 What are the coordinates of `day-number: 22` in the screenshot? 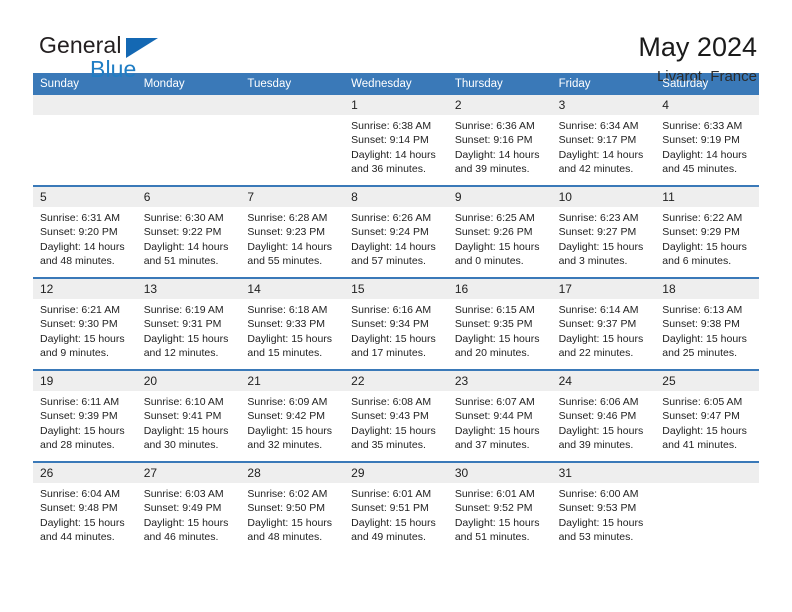 It's located at (396, 381).